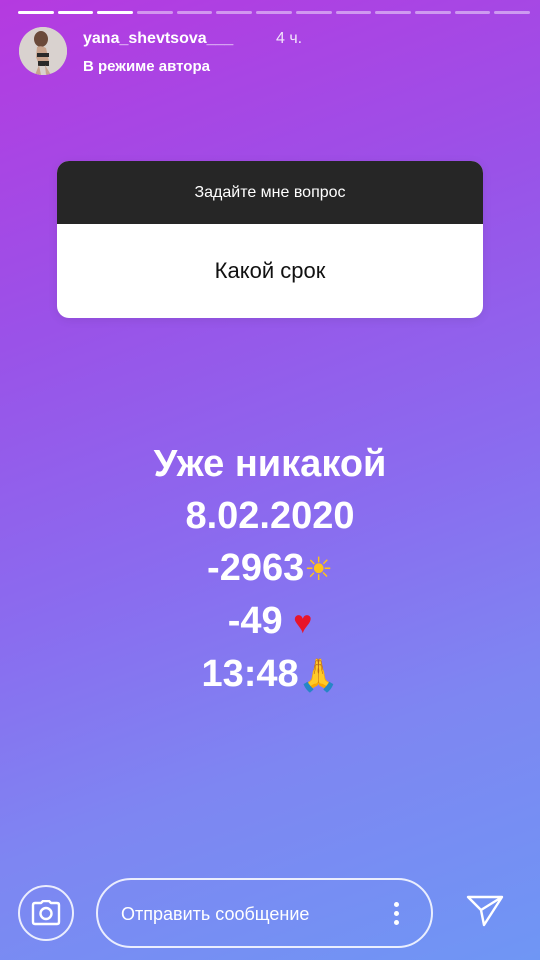  I want to click on story-line-text: 8.02.2020, so click(270, 516).